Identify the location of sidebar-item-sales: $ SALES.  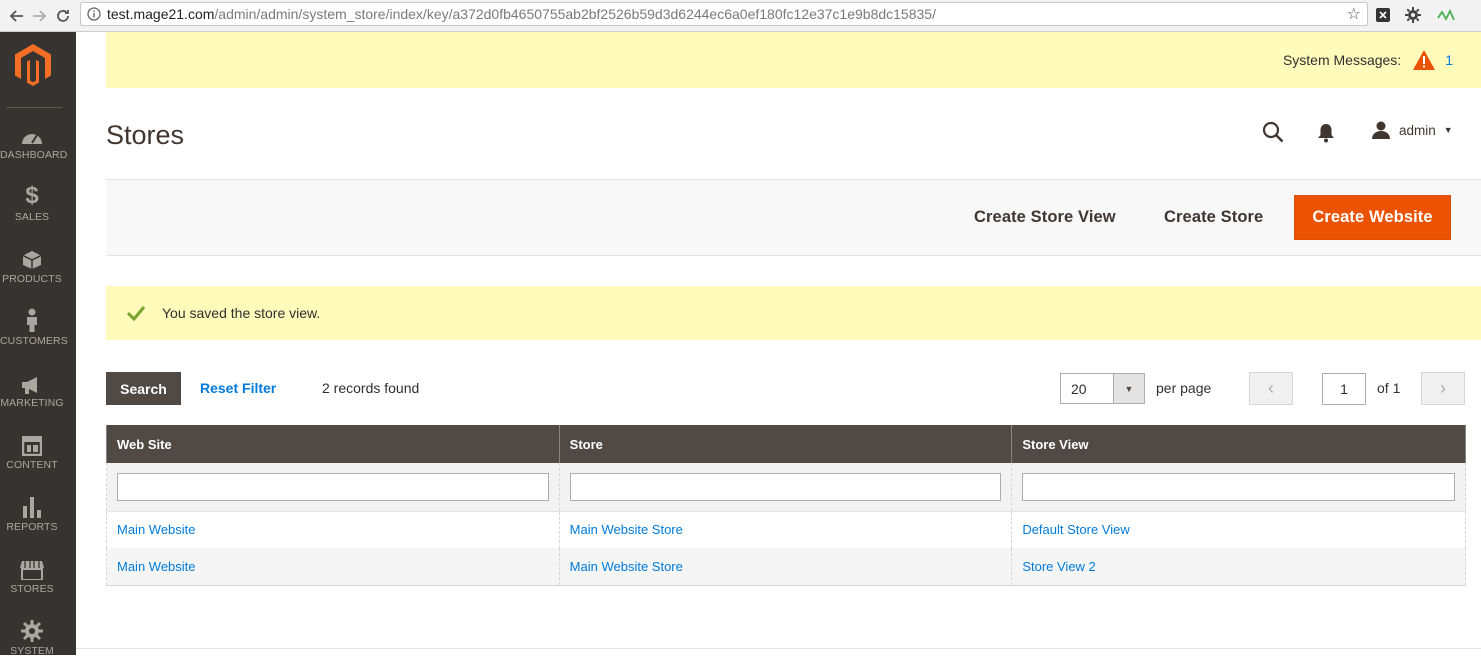
(32, 203).